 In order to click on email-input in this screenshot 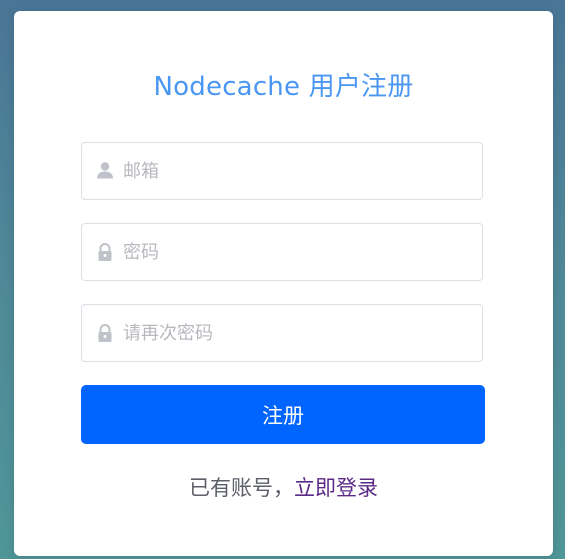, I will do `click(298, 171)`.